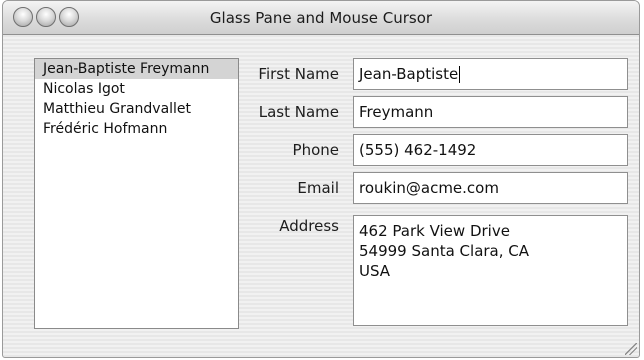 This screenshot has height=360, width=644. I want to click on list-item-frederic-hofmann: Frédéric Hofmann, so click(136, 129).